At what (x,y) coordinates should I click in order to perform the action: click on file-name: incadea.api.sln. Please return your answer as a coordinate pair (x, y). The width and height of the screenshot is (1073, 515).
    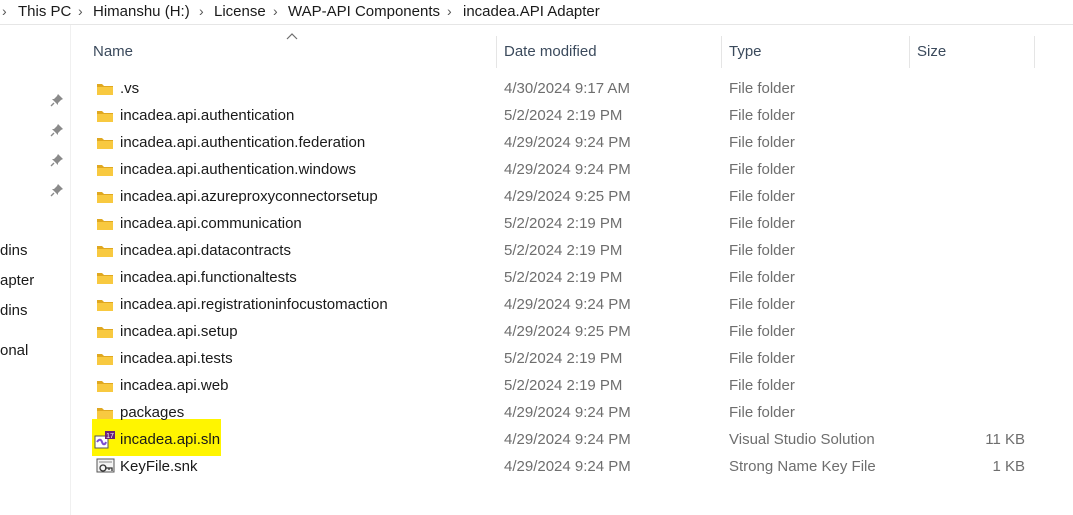
    Looking at the image, I should click on (170, 439).